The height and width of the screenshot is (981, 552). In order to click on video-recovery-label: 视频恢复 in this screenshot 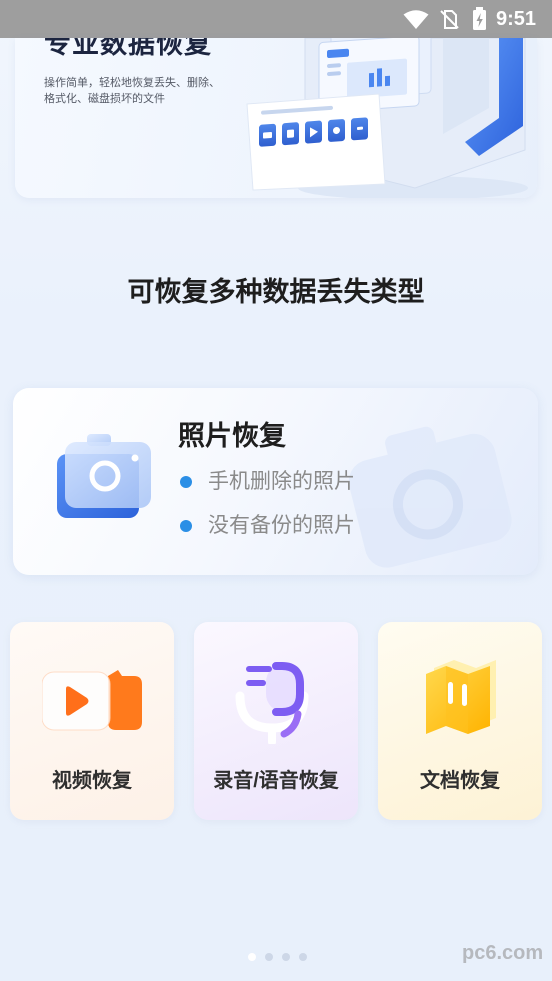, I will do `click(92, 781)`.